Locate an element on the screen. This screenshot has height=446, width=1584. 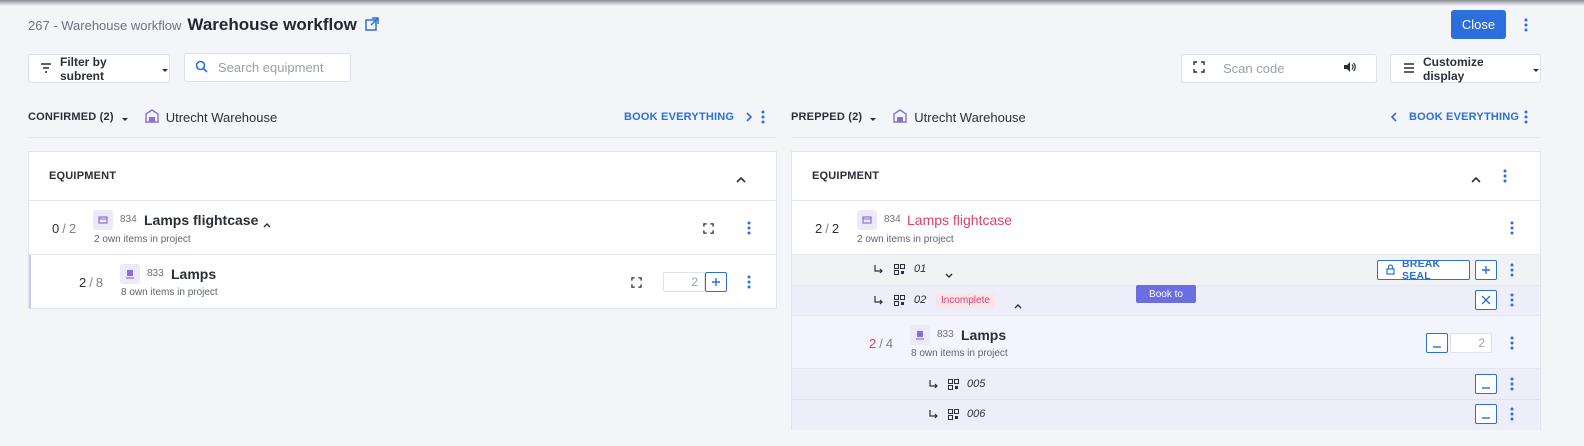
remove-button is located at coordinates (1486, 300).